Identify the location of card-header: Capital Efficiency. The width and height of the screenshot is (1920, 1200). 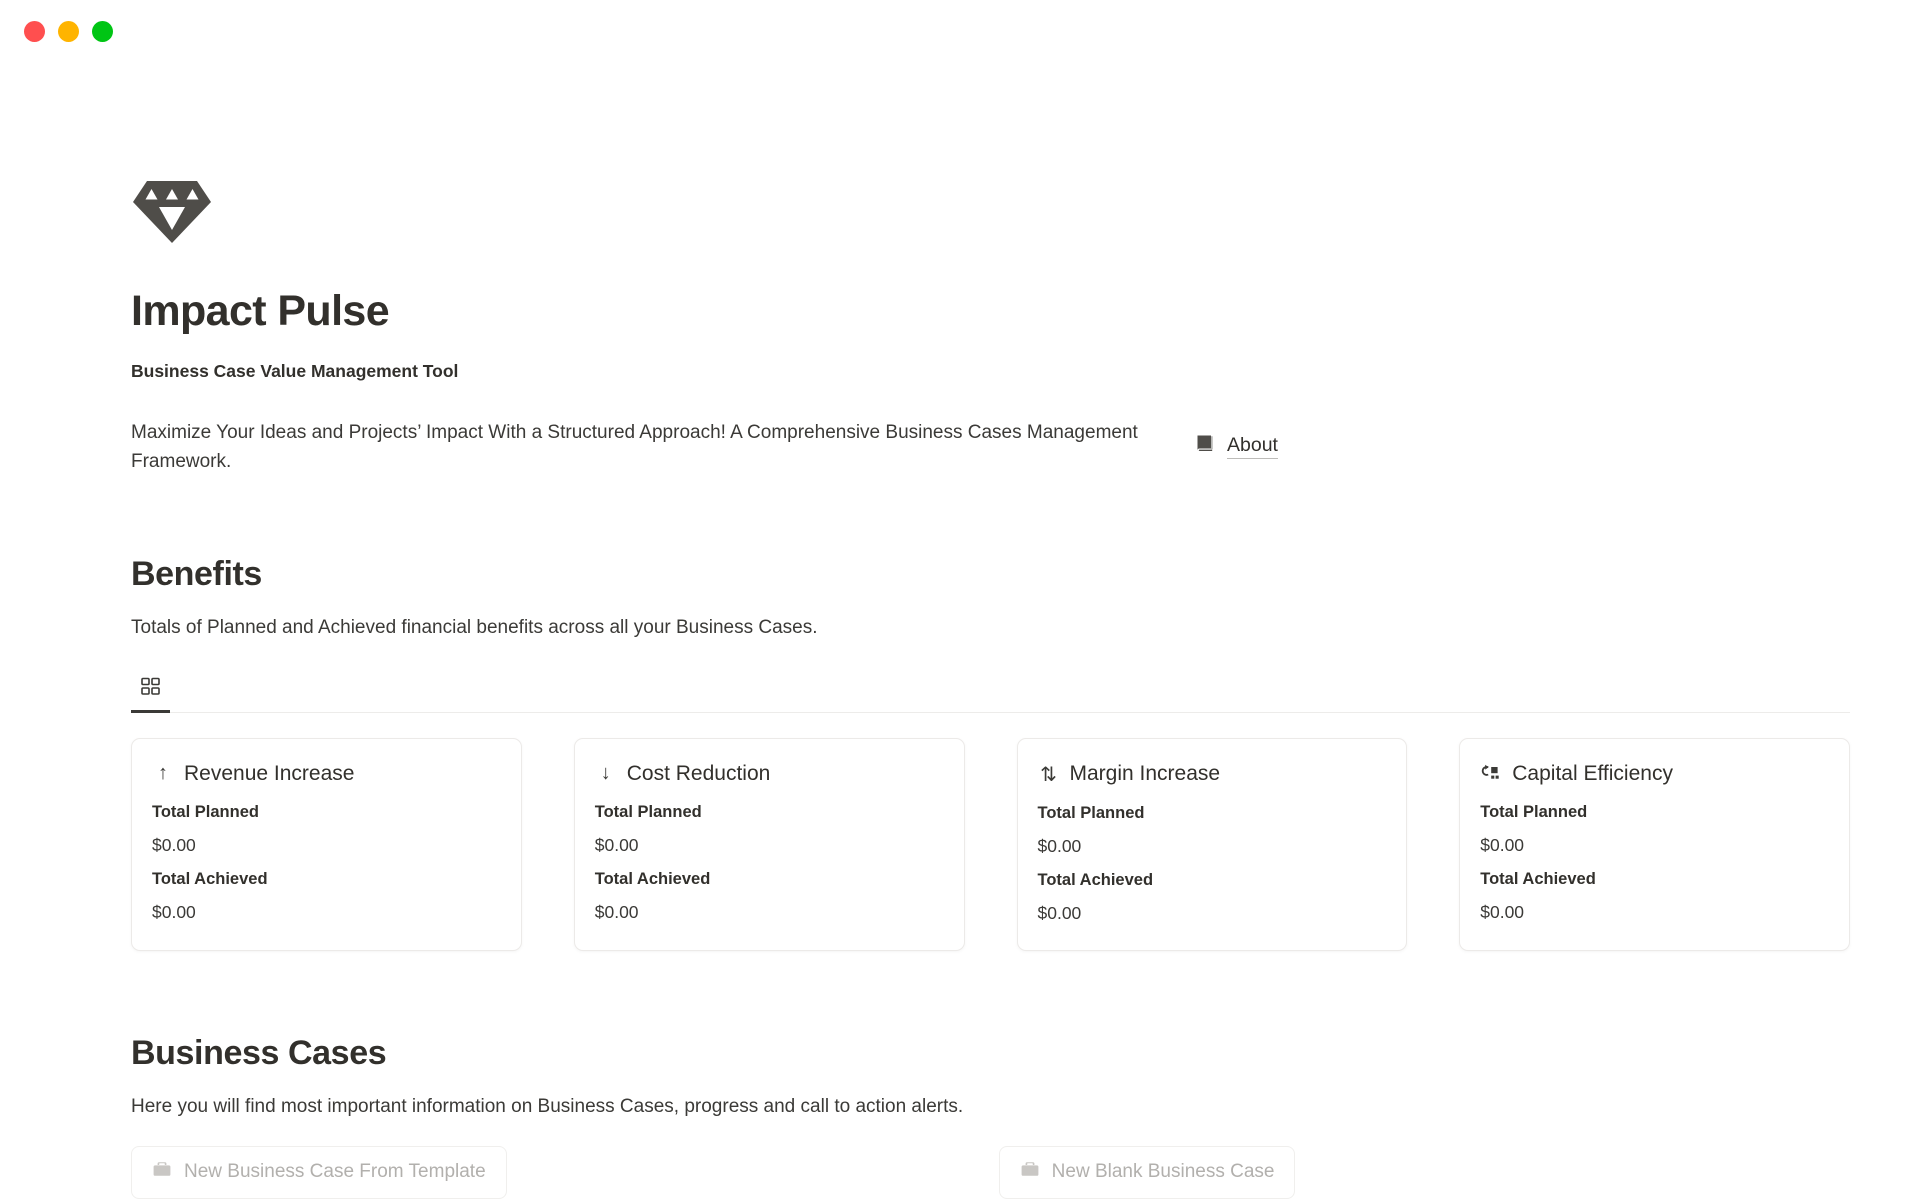
(1654, 774).